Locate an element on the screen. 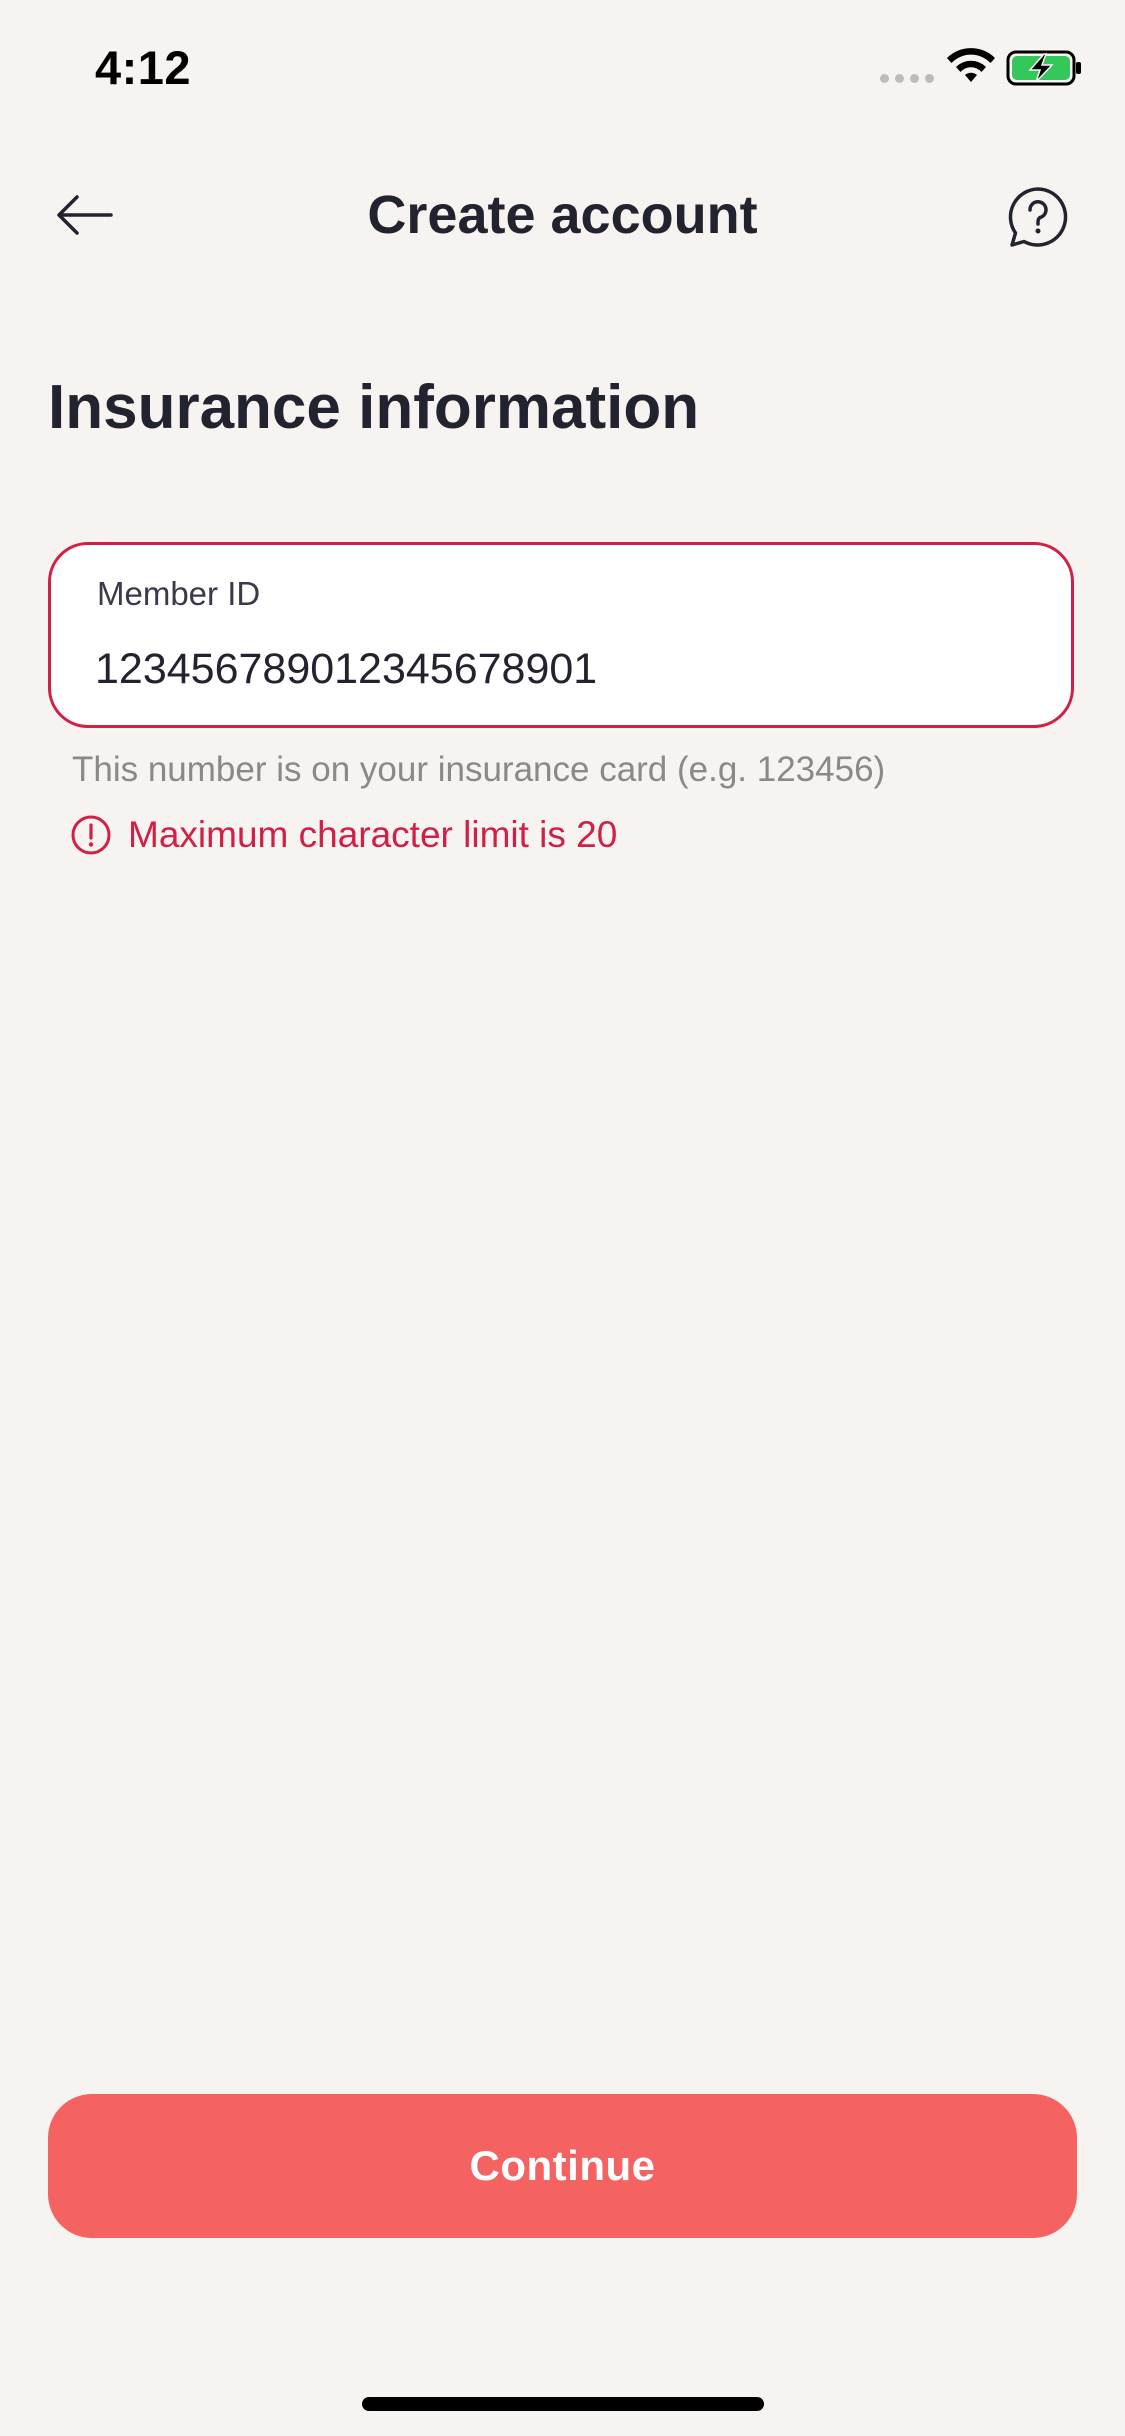 Image resolution: width=1125 pixels, height=2436 pixels. cellular-signal-icon is located at coordinates (907, 79).